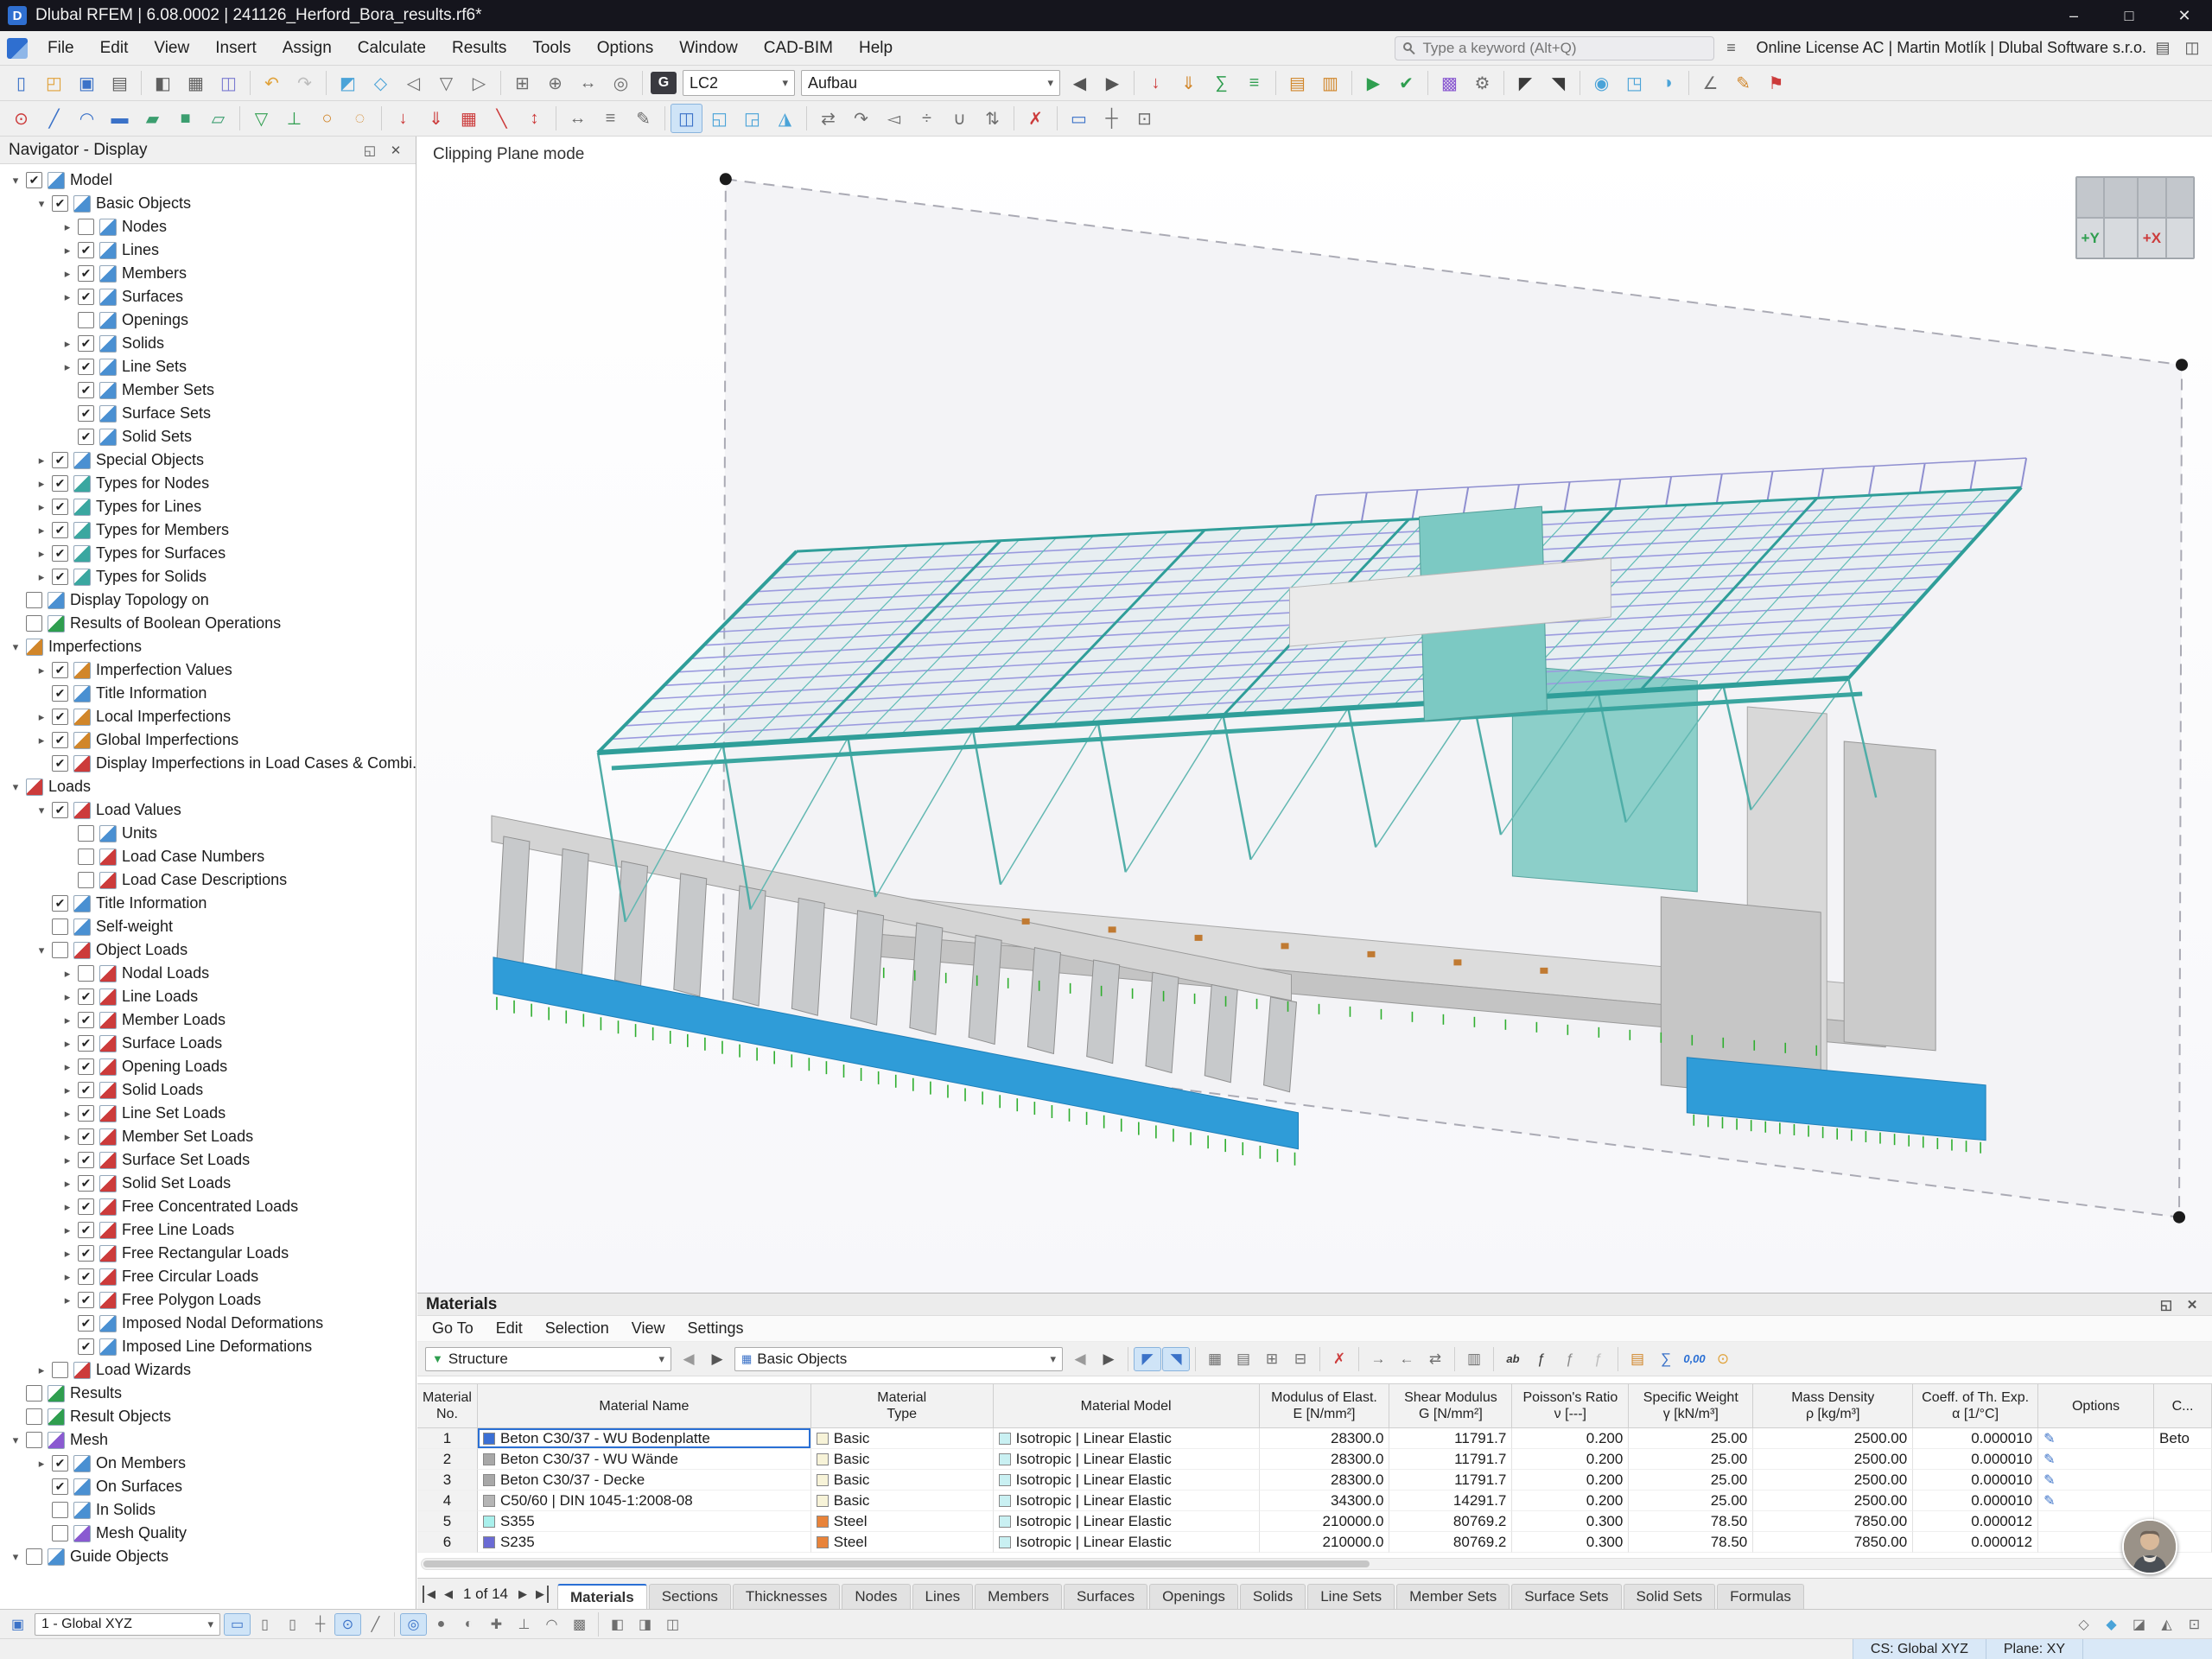 This screenshot has height=1659, width=2212. What do you see at coordinates (1833, 1521) in the screenshot?
I see `rho-cell: 7850.00` at bounding box center [1833, 1521].